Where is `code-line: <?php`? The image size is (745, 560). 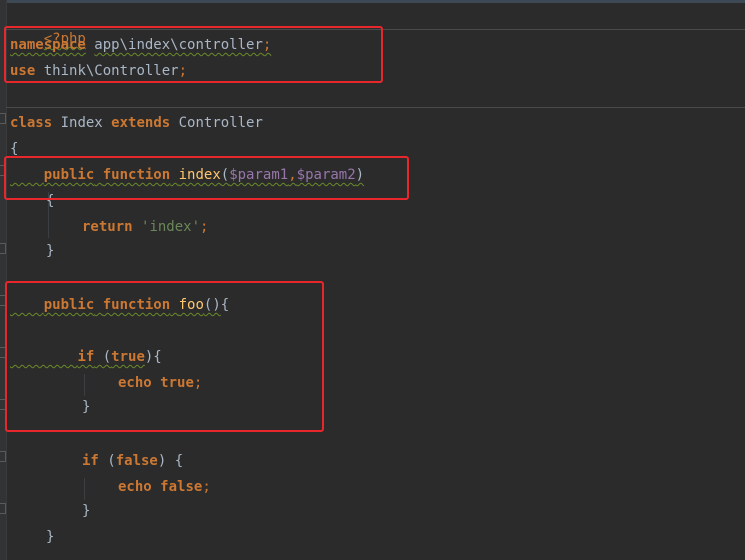 code-line: <?php is located at coordinates (48, 26).